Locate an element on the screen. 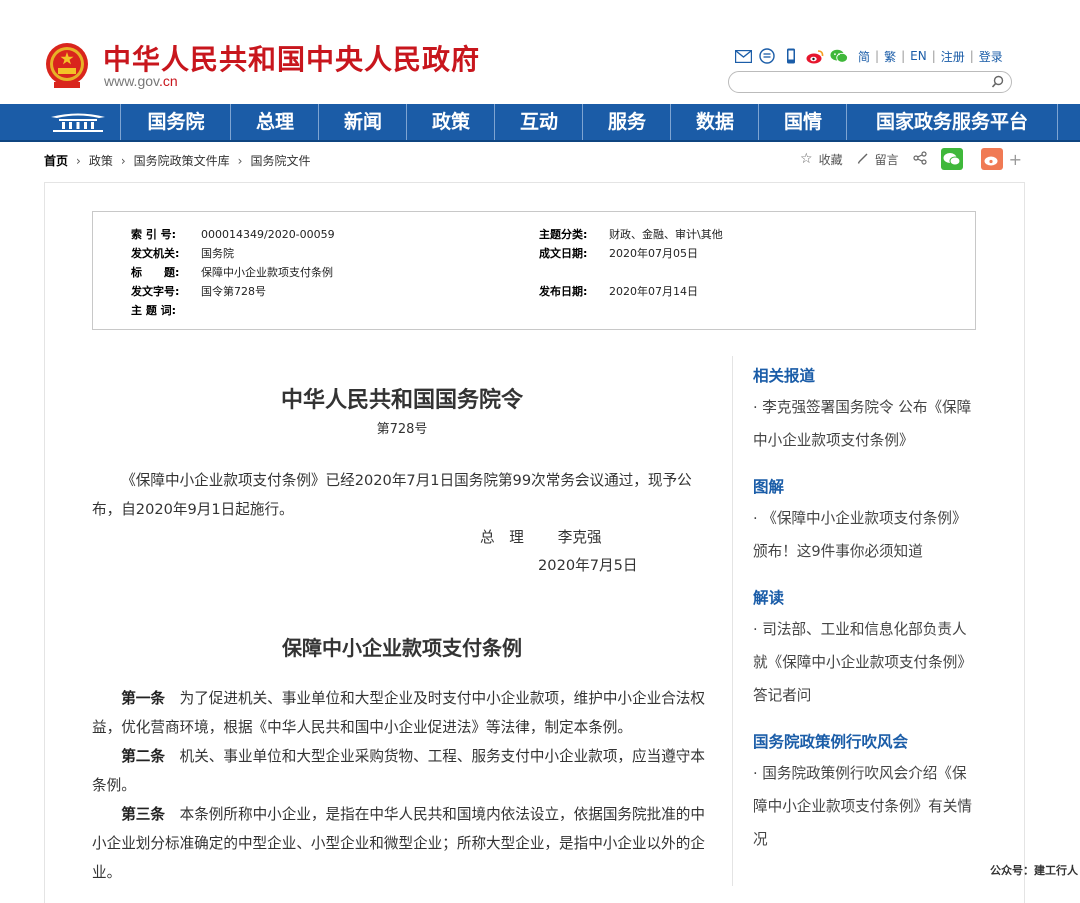 The height and width of the screenshot is (903, 1080). sidebar-heading-related-reports: 相关报道 is located at coordinates (784, 376).